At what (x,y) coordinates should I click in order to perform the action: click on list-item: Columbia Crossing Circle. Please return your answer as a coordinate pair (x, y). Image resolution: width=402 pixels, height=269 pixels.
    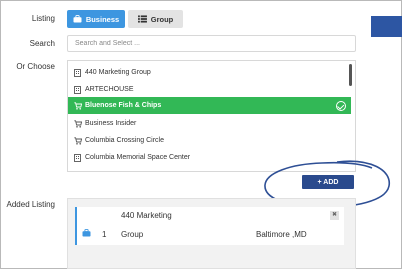
    Looking at the image, I should click on (208, 140).